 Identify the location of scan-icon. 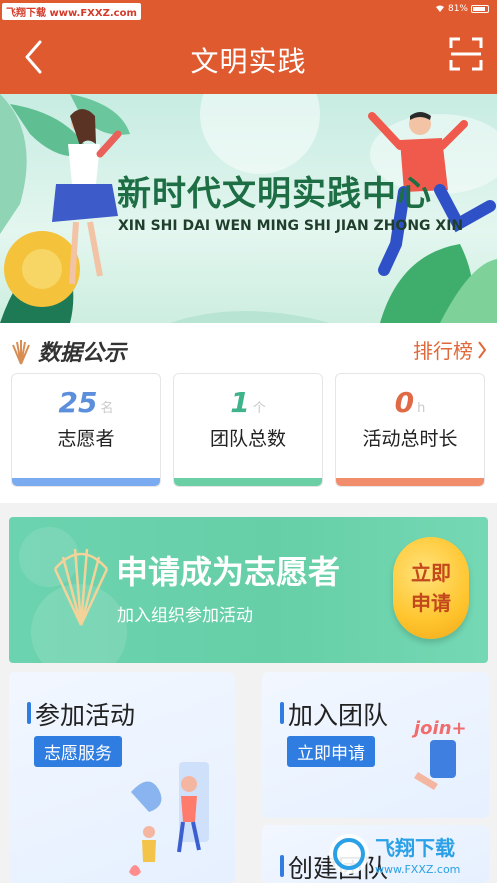
(466, 54).